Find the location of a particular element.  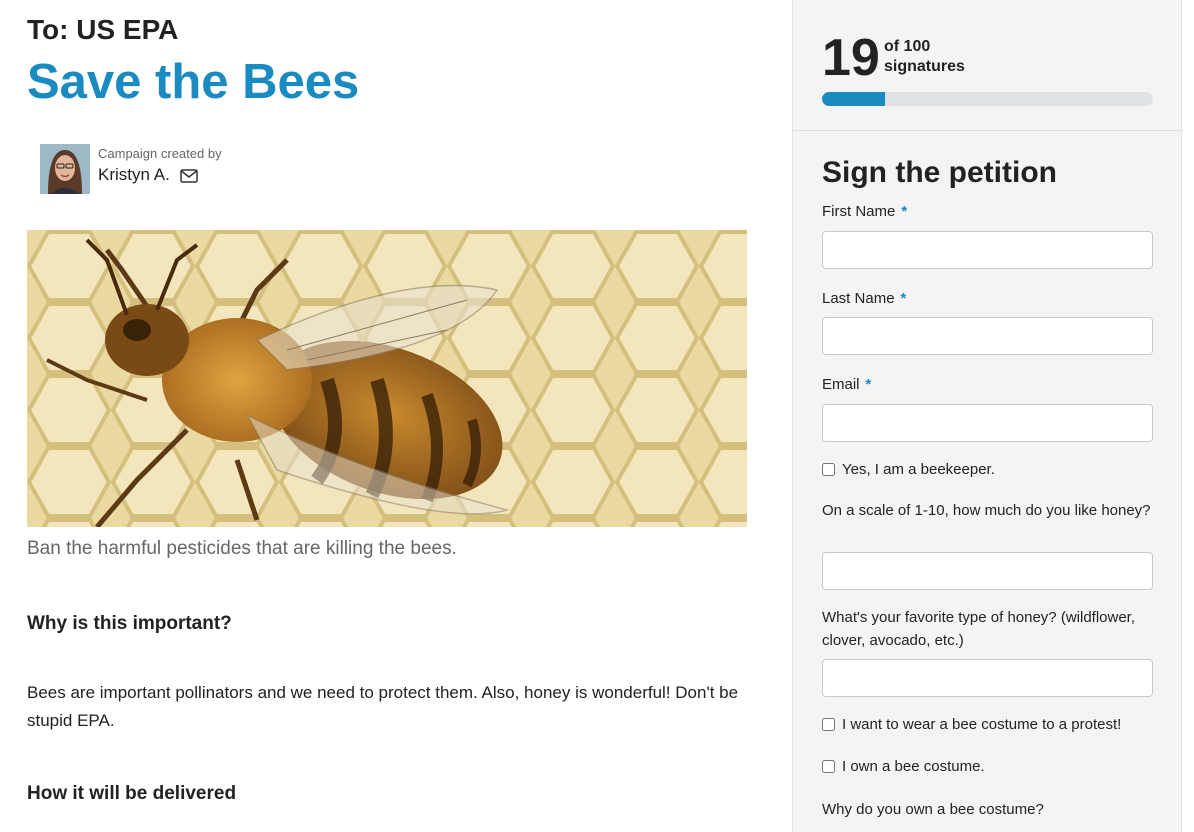

creator-name-row: Kristyn A. is located at coordinates (160, 175).